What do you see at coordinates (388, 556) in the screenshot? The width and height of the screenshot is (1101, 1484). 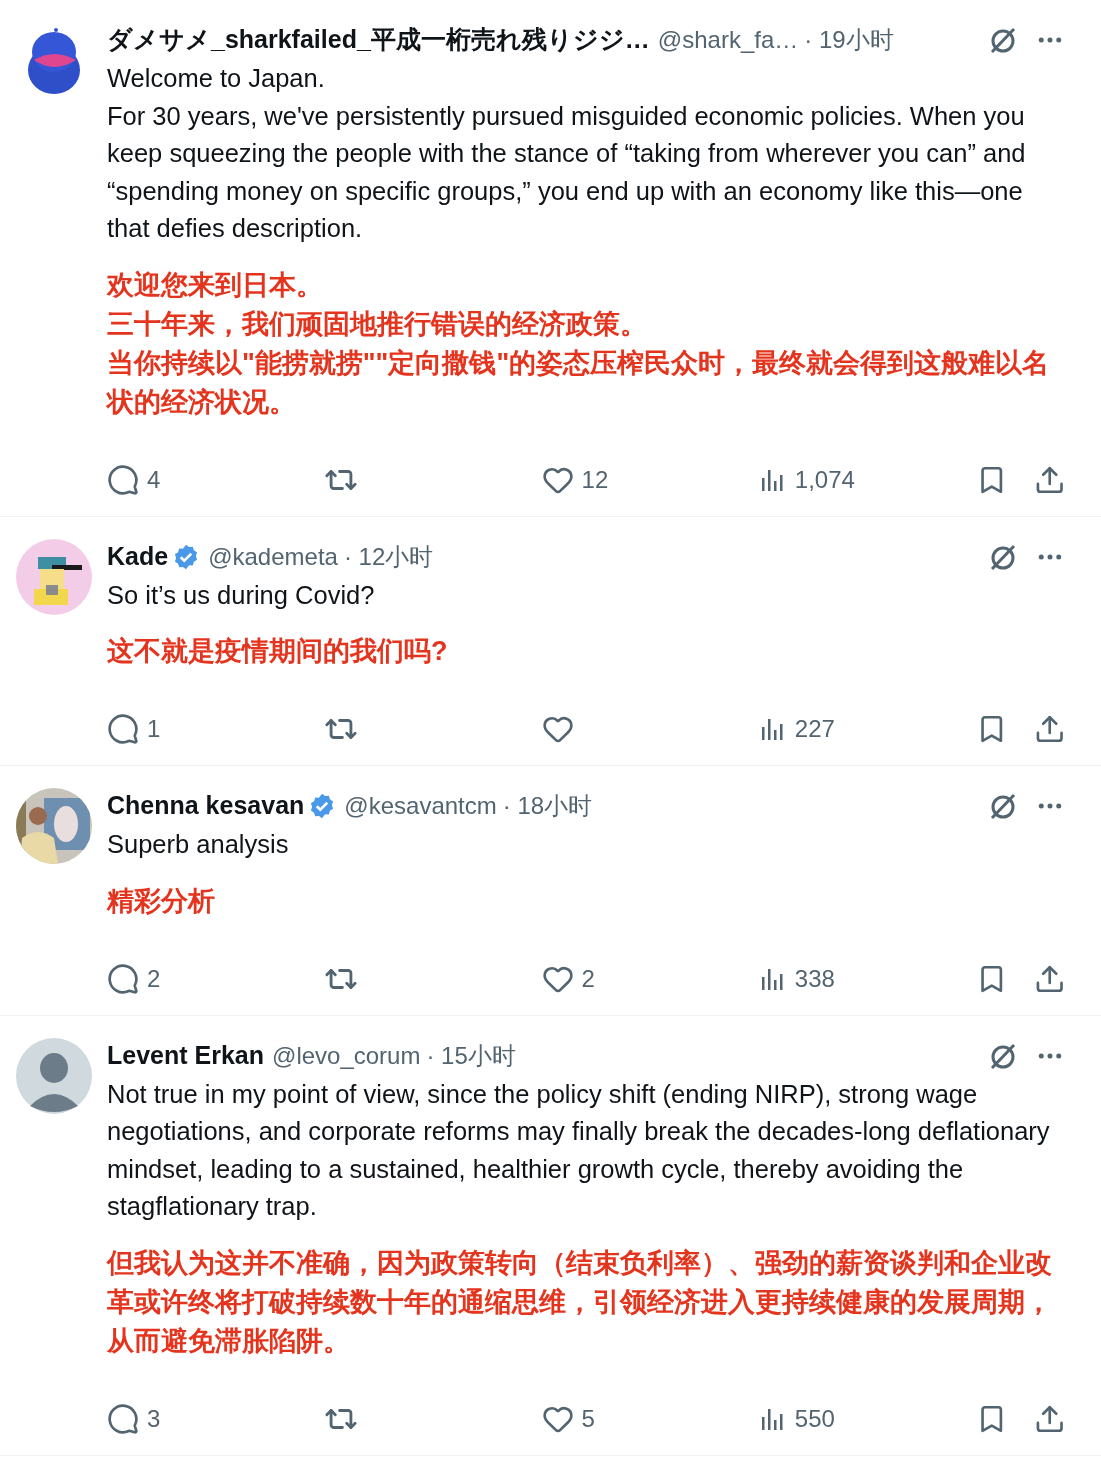 I see `post-time: · 12小时` at bounding box center [388, 556].